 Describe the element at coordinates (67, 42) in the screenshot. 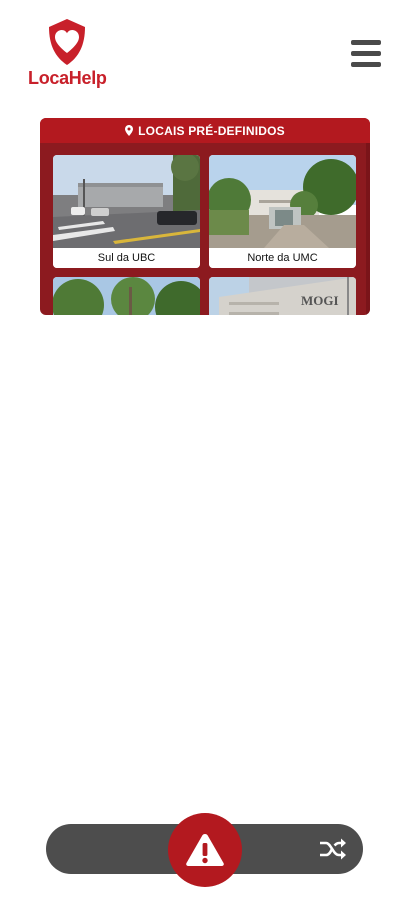

I see `shield-heart-icon` at that location.